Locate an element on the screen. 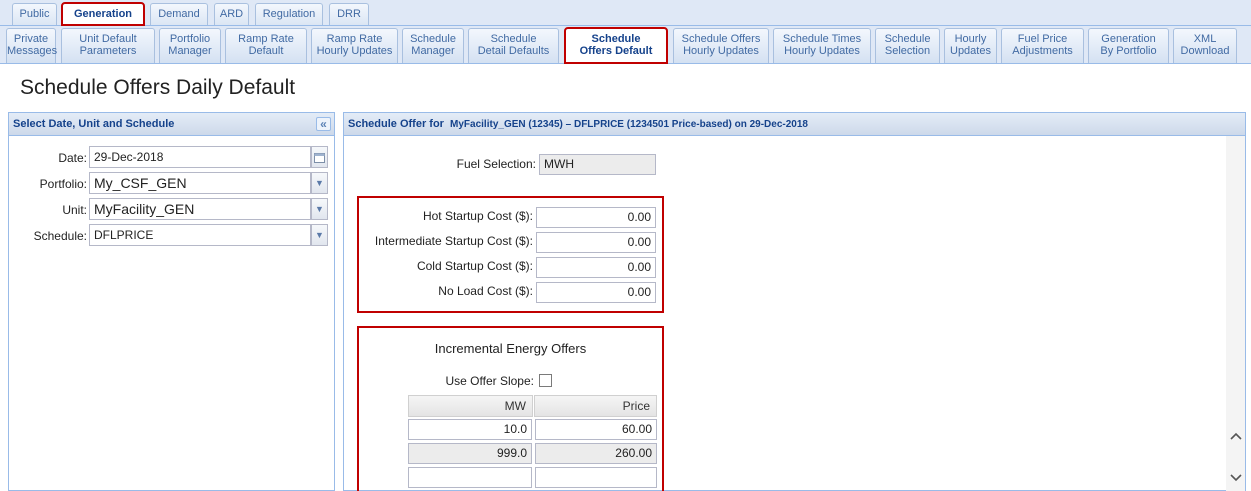  portfolio-select: My_CSF_GEN is located at coordinates (200, 183).